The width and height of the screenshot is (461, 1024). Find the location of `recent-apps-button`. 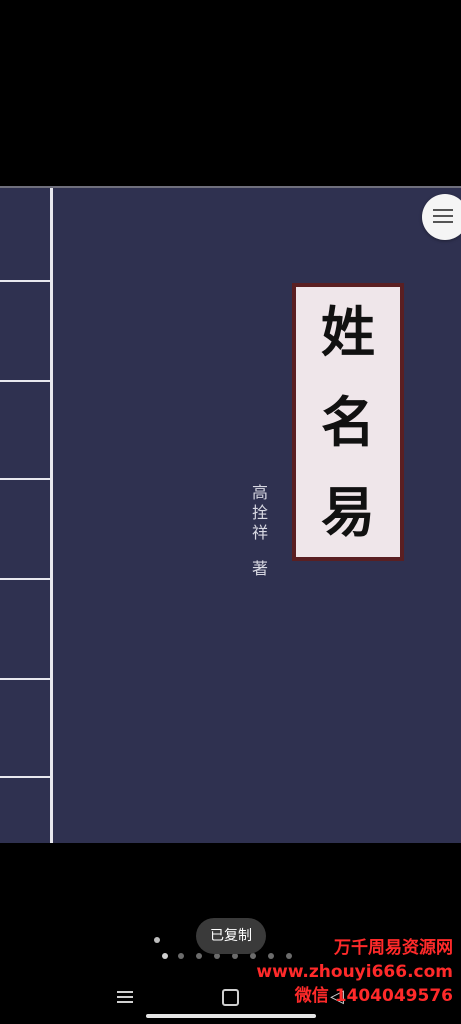

recent-apps-button is located at coordinates (125, 997).